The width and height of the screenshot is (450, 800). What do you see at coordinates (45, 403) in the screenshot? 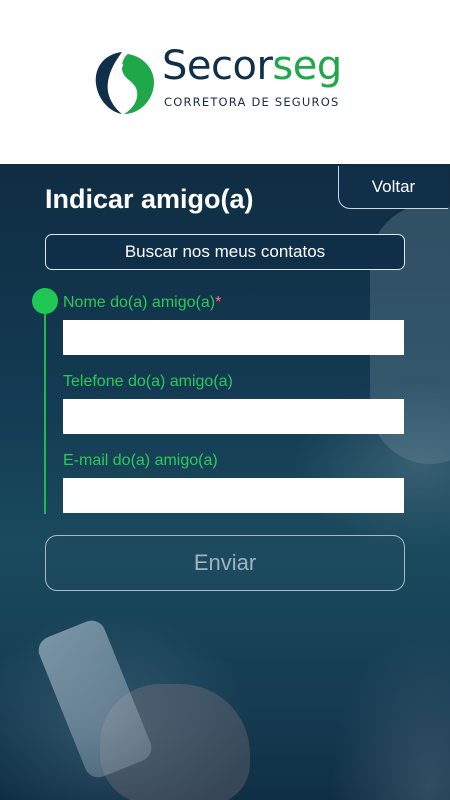
I see `form-progress-line` at bounding box center [45, 403].